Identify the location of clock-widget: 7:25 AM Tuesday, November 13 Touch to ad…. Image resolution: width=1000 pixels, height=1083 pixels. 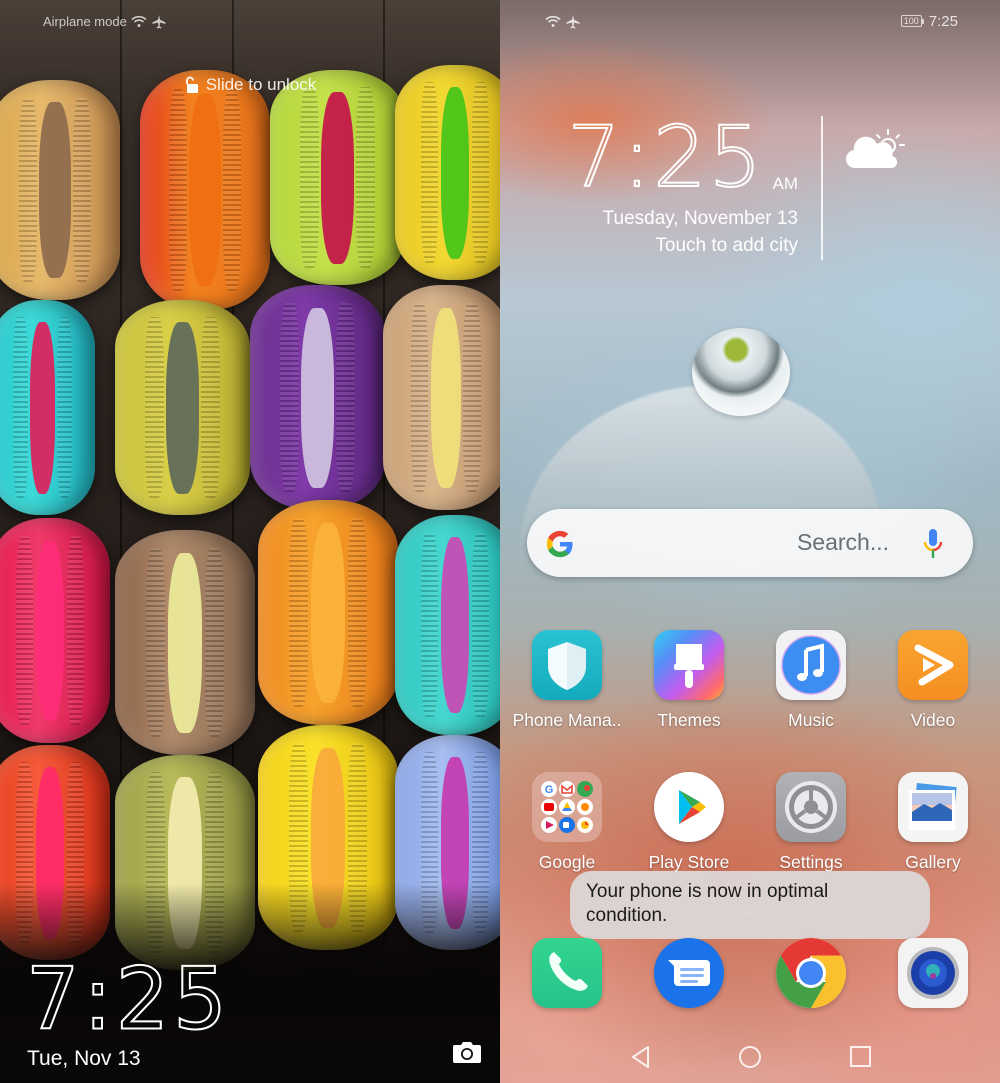
(688, 185).